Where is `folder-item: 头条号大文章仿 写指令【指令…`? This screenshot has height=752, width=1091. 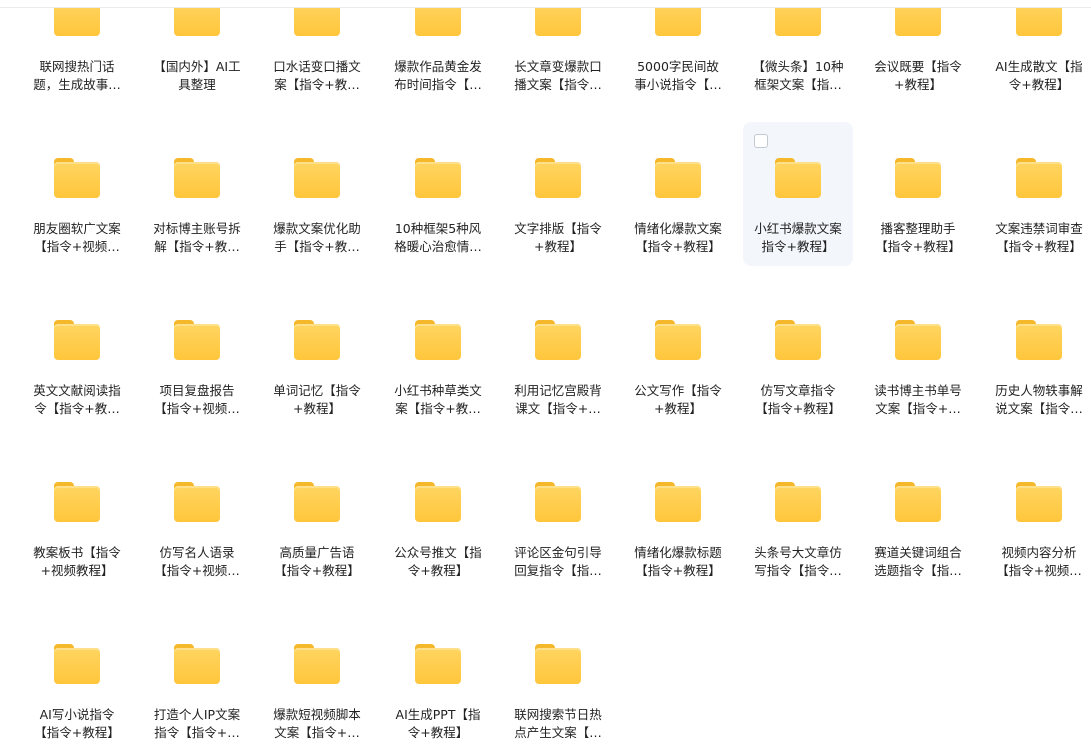 folder-item: 头条号大文章仿 写指令【指令… is located at coordinates (798, 518).